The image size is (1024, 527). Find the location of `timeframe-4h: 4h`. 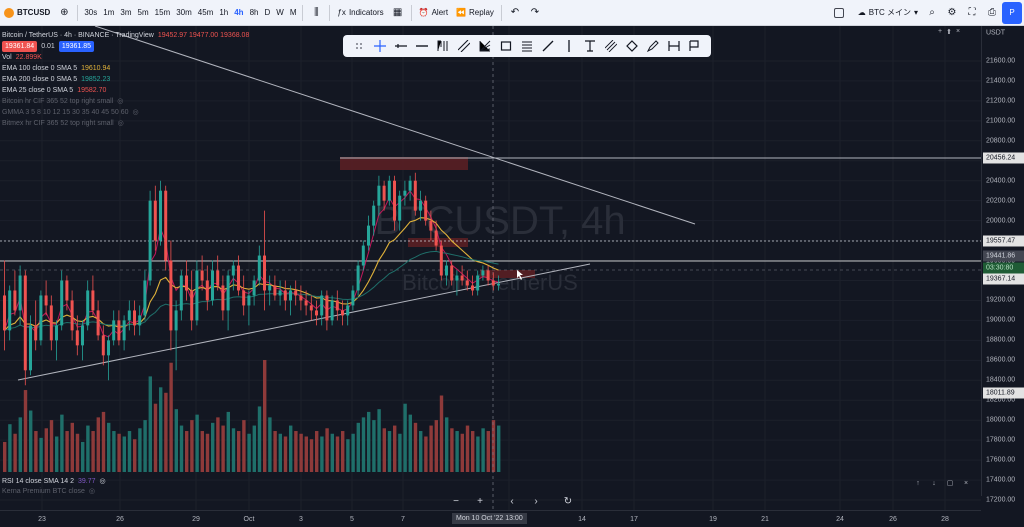

timeframe-4h: 4h is located at coordinates (238, 13).